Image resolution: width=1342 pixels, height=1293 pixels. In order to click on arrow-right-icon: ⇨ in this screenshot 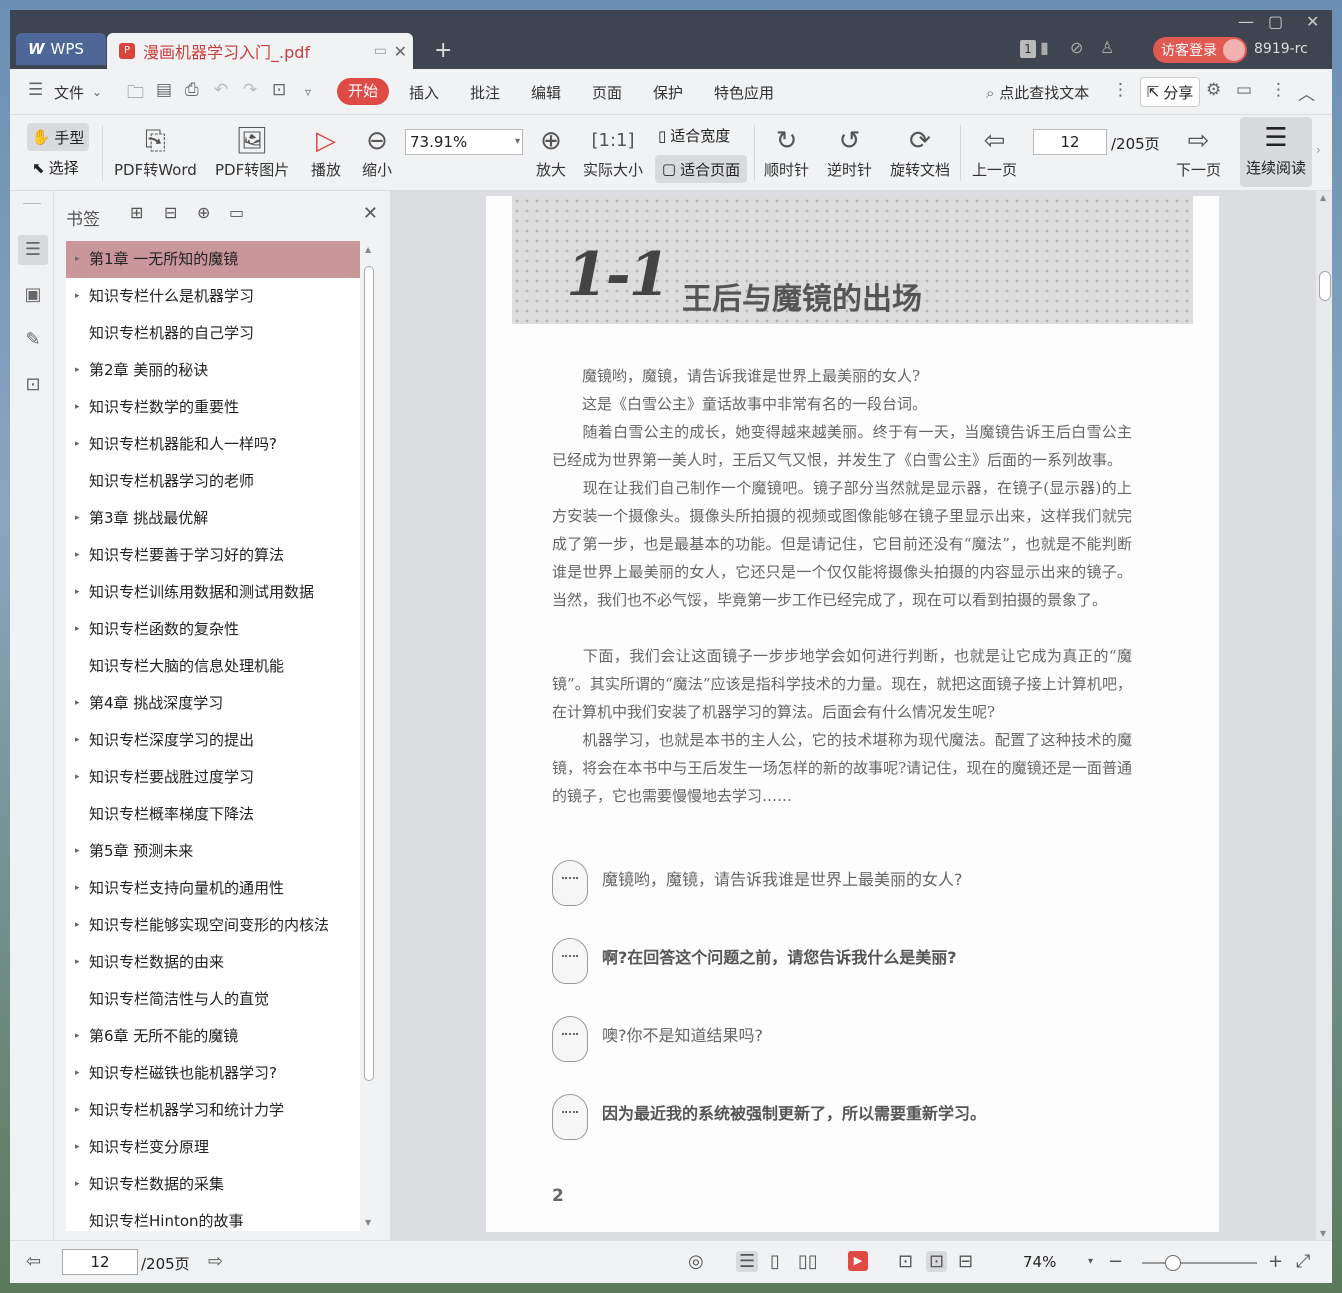, I will do `click(215, 1261)`.